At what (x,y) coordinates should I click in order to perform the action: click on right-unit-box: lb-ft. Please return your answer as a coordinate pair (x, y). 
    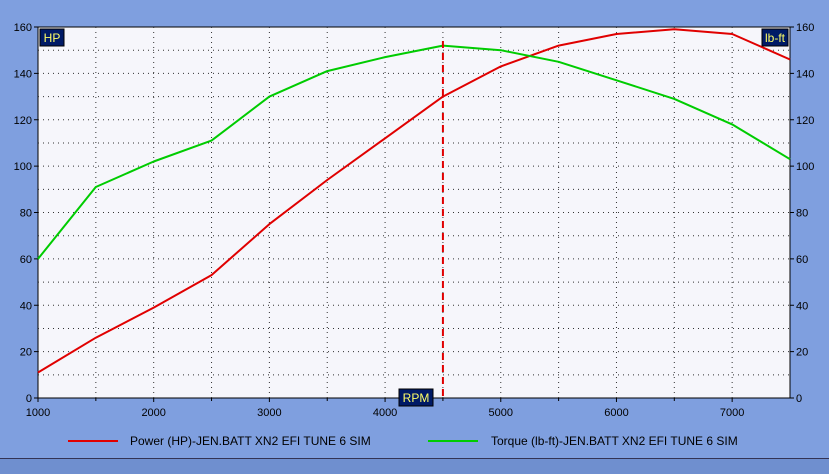
    Looking at the image, I should click on (775, 37).